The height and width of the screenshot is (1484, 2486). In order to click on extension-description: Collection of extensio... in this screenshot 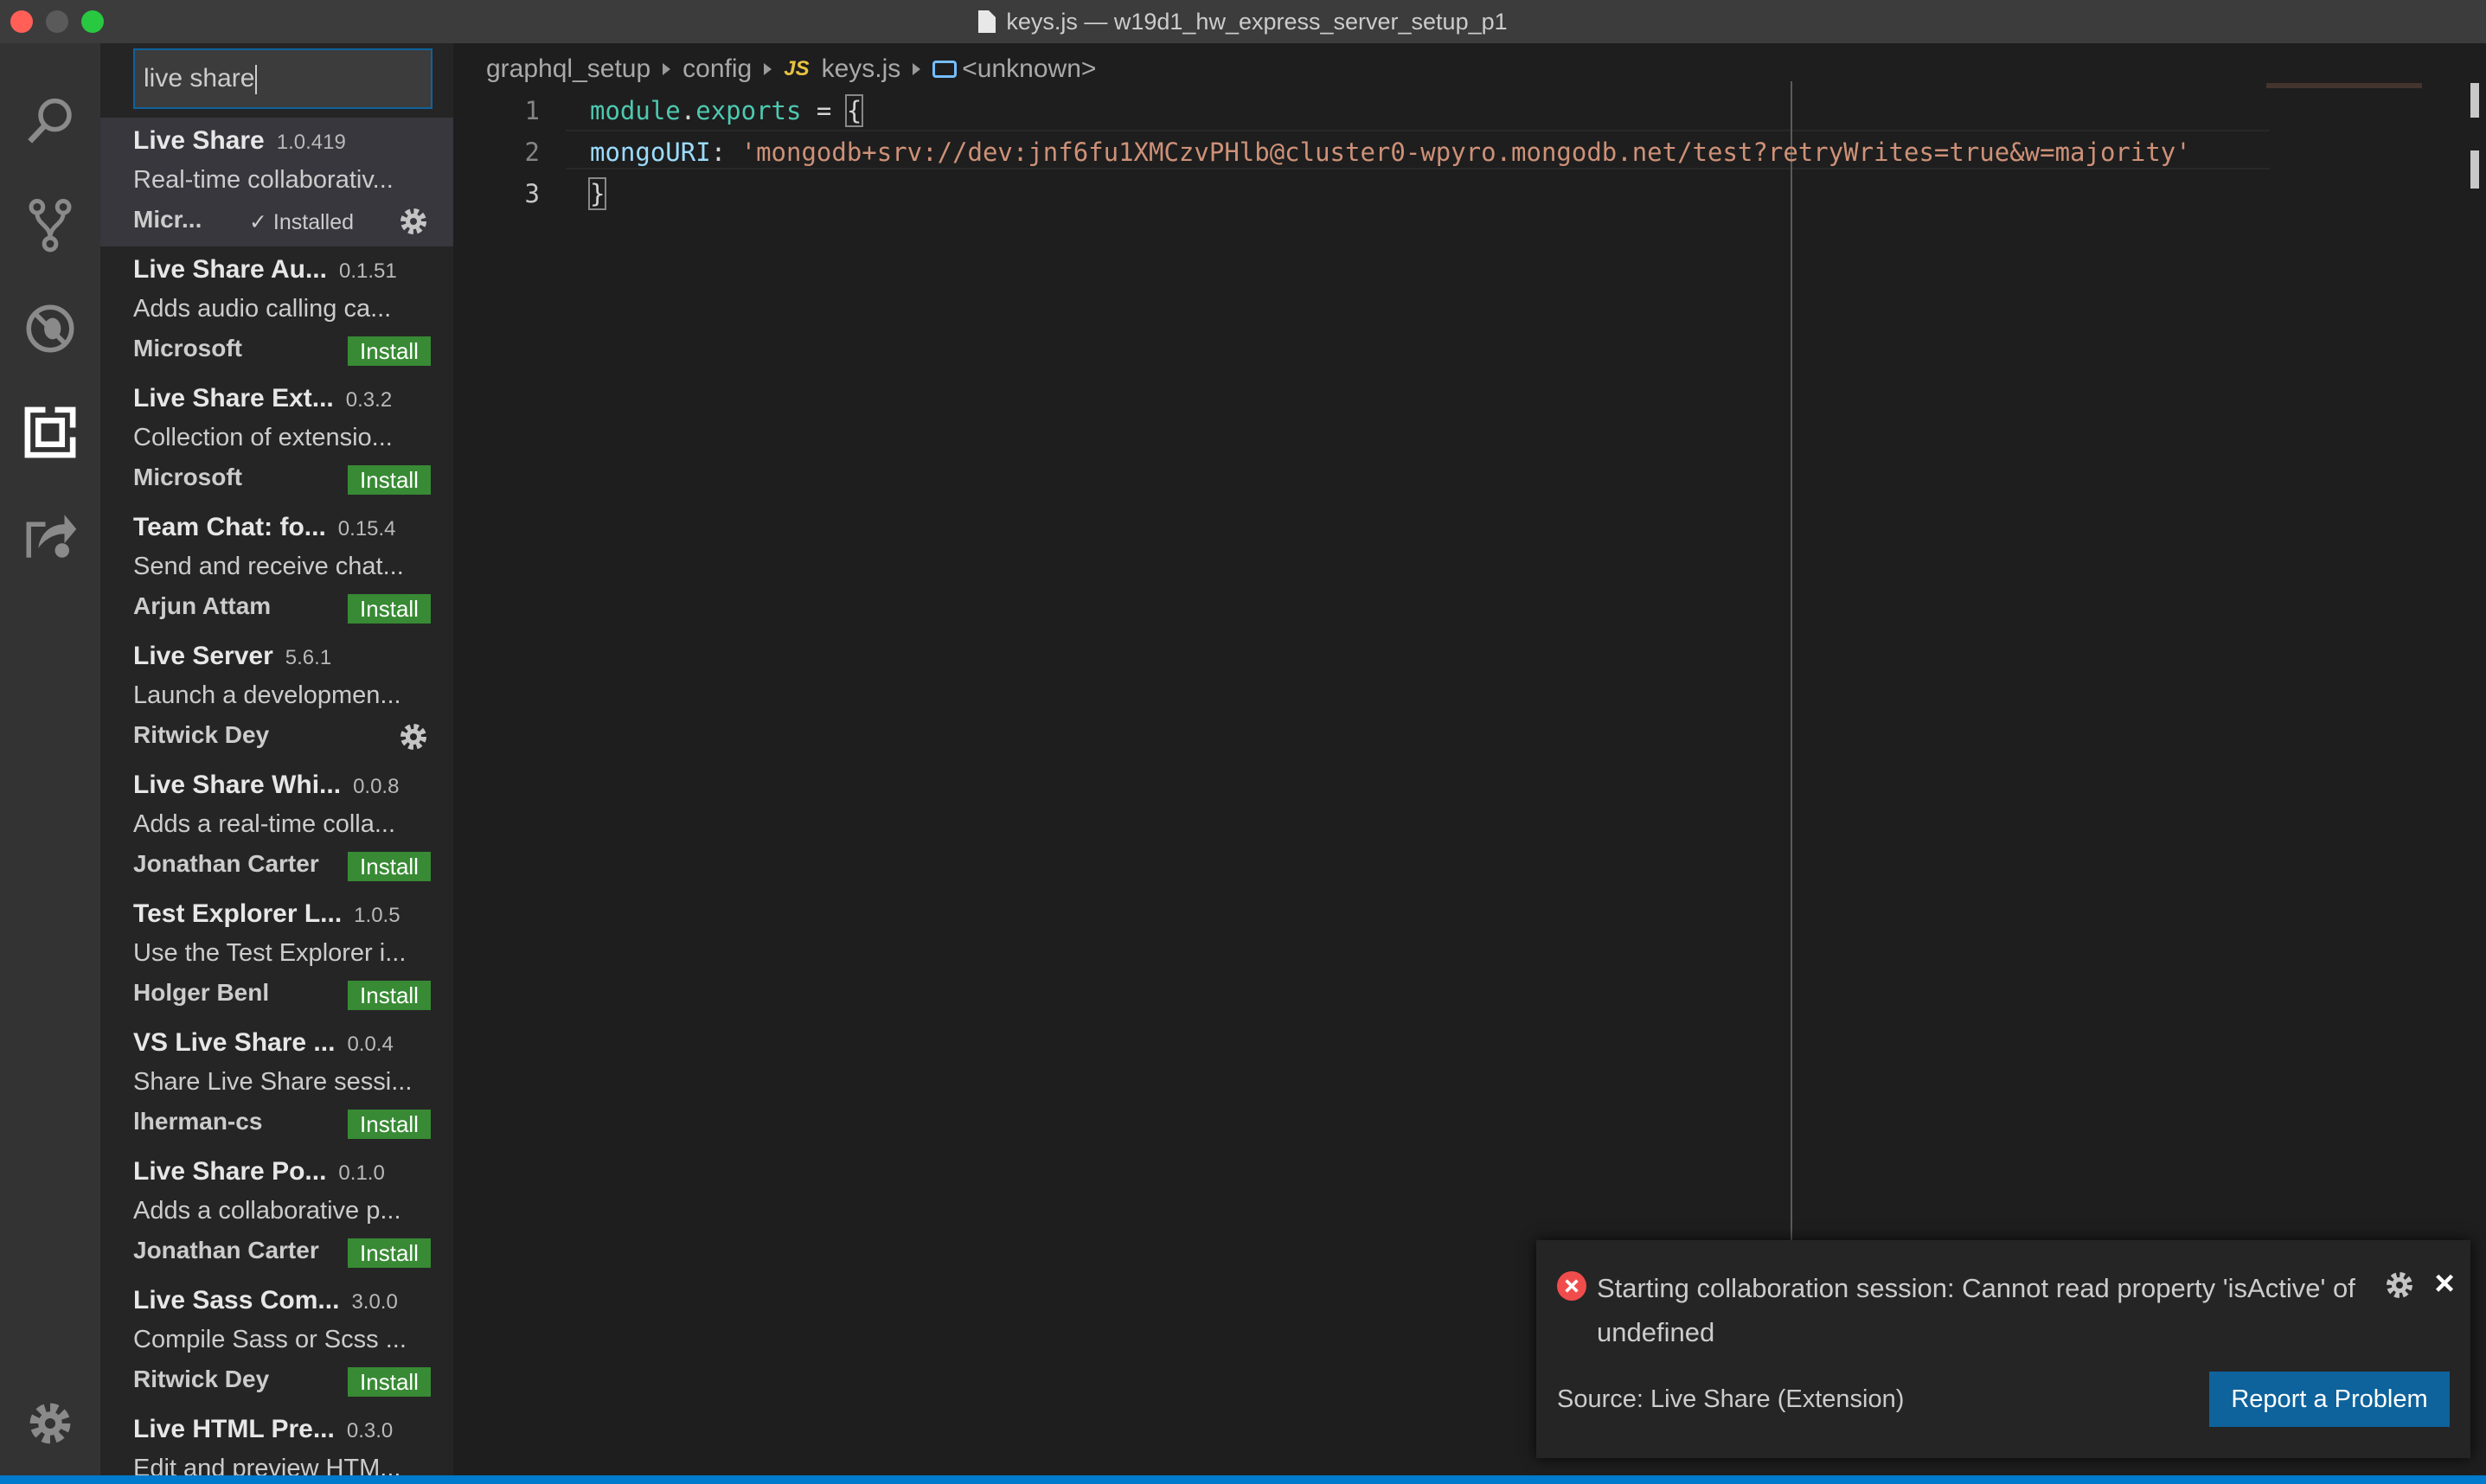, I will do `click(263, 438)`.